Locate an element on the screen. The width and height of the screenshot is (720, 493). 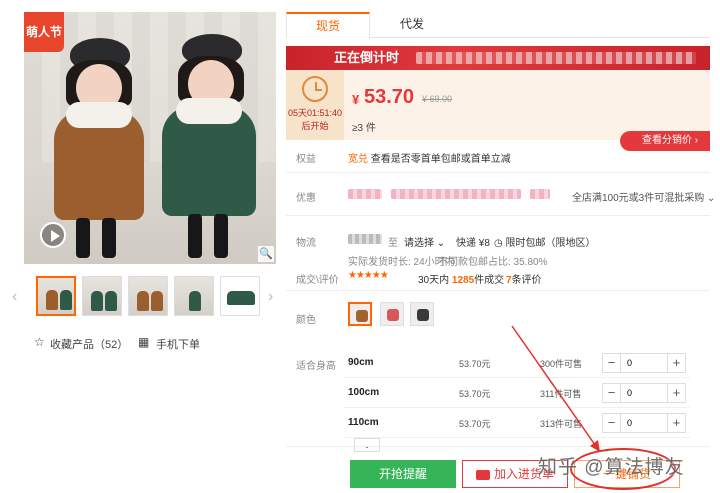
free-shipping: ◷ 限时包邮（限地区） is located at coordinates (545, 241).